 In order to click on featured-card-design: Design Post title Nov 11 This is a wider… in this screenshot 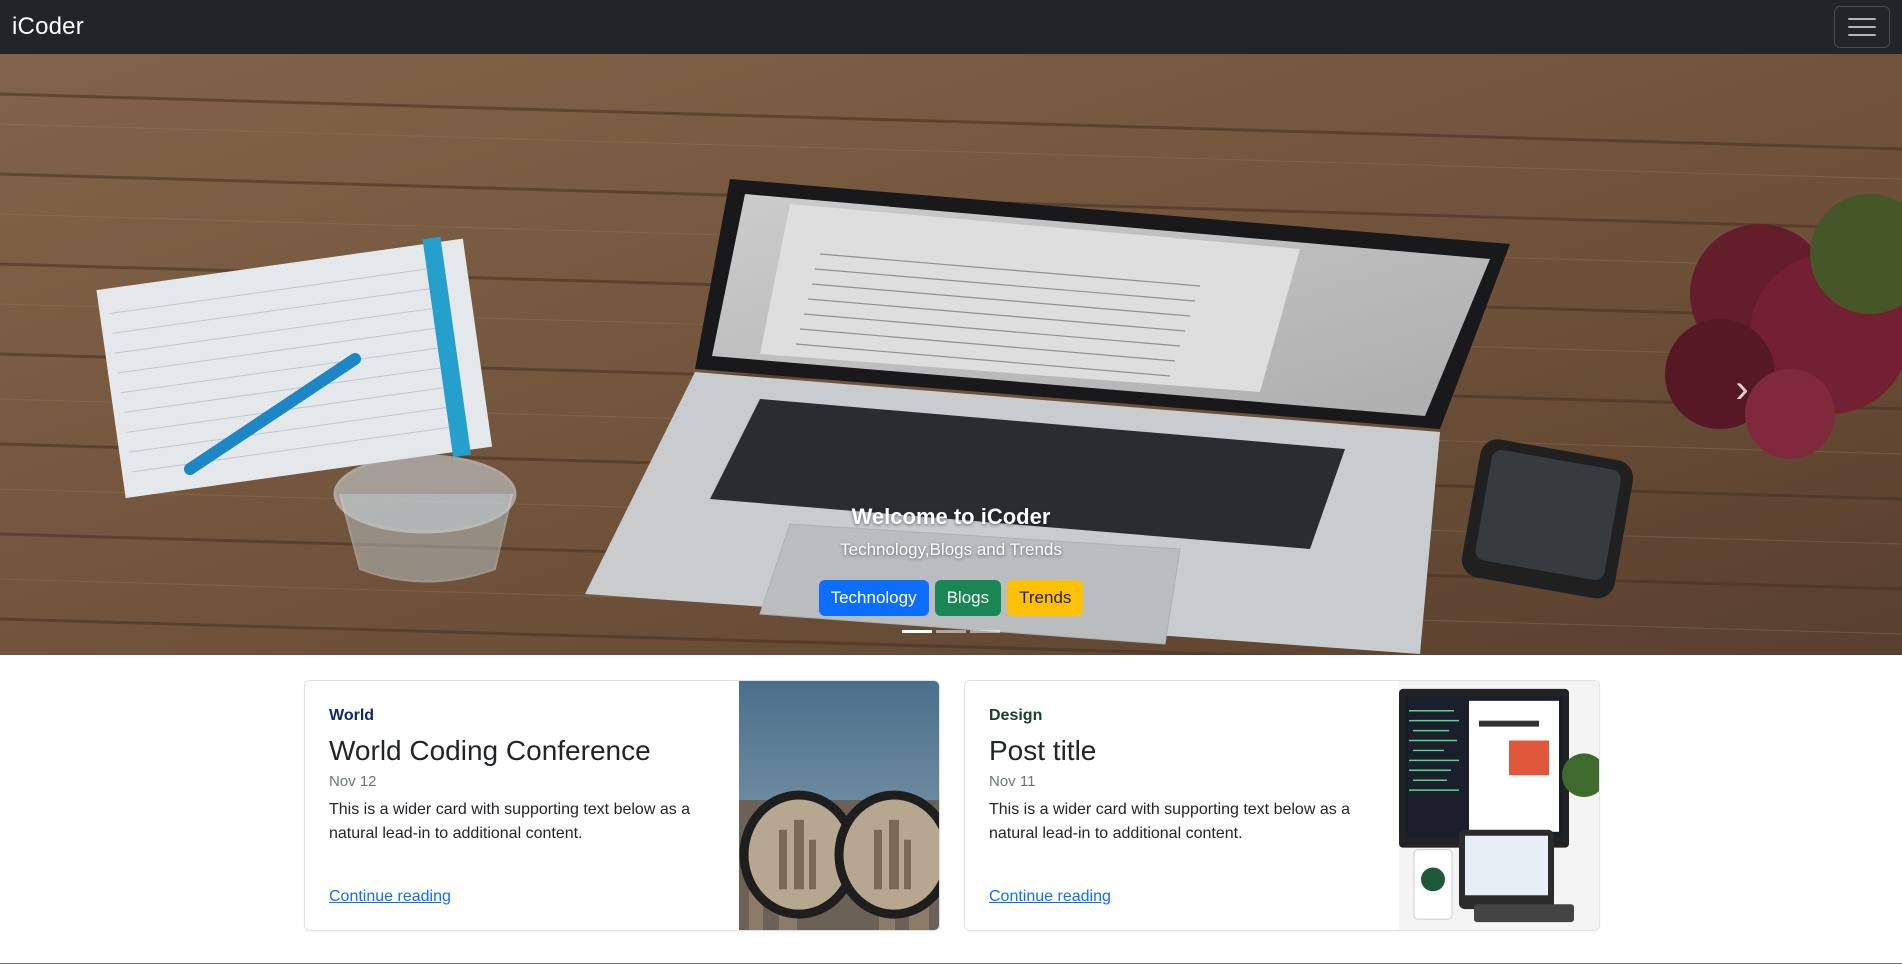, I will do `click(1282, 805)`.